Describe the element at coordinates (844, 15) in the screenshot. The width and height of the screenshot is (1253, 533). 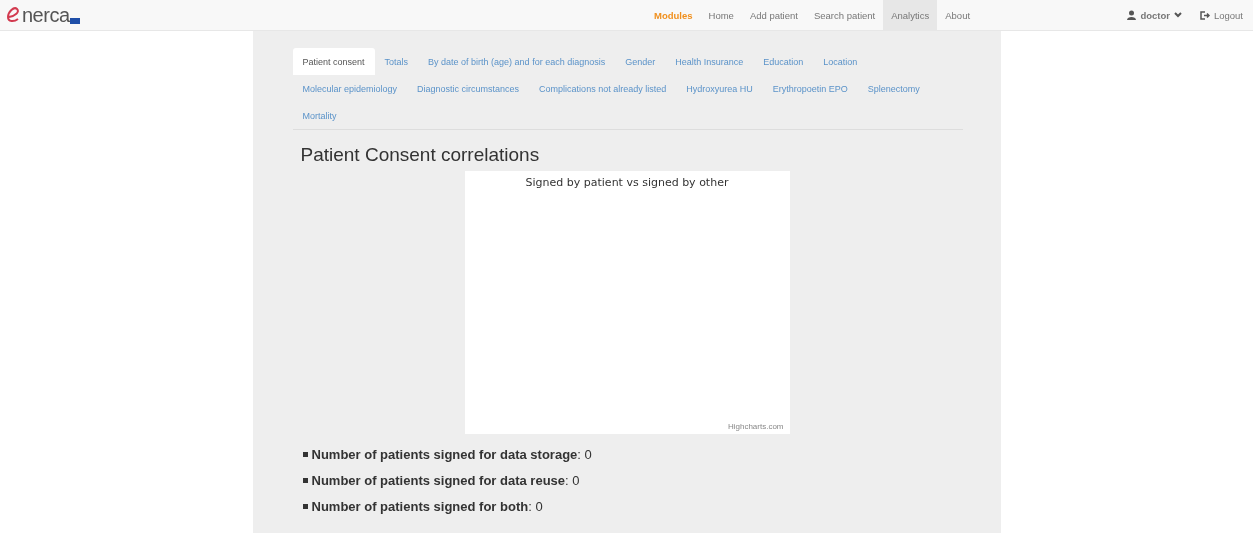
I see `nav-link: Search patient` at that location.